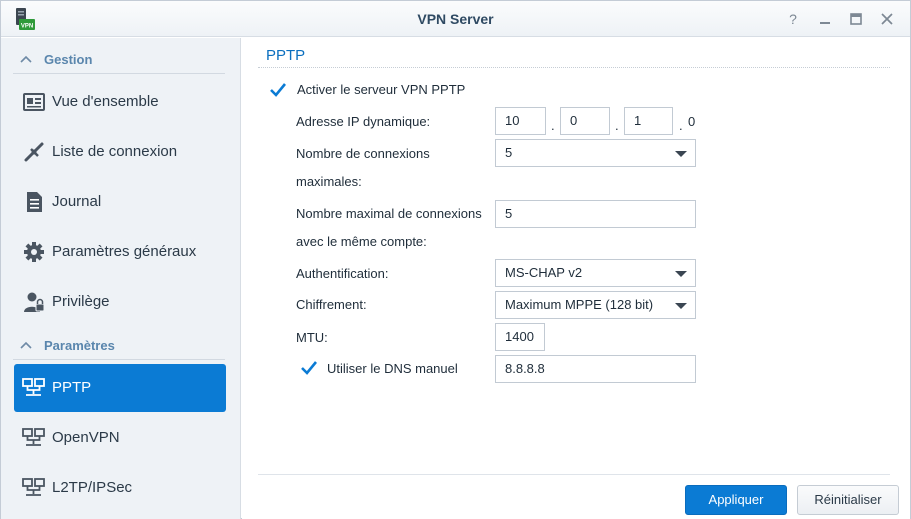  Describe the element at coordinates (329, 181) in the screenshot. I see `max-connections-label-line2: maximales:` at that location.